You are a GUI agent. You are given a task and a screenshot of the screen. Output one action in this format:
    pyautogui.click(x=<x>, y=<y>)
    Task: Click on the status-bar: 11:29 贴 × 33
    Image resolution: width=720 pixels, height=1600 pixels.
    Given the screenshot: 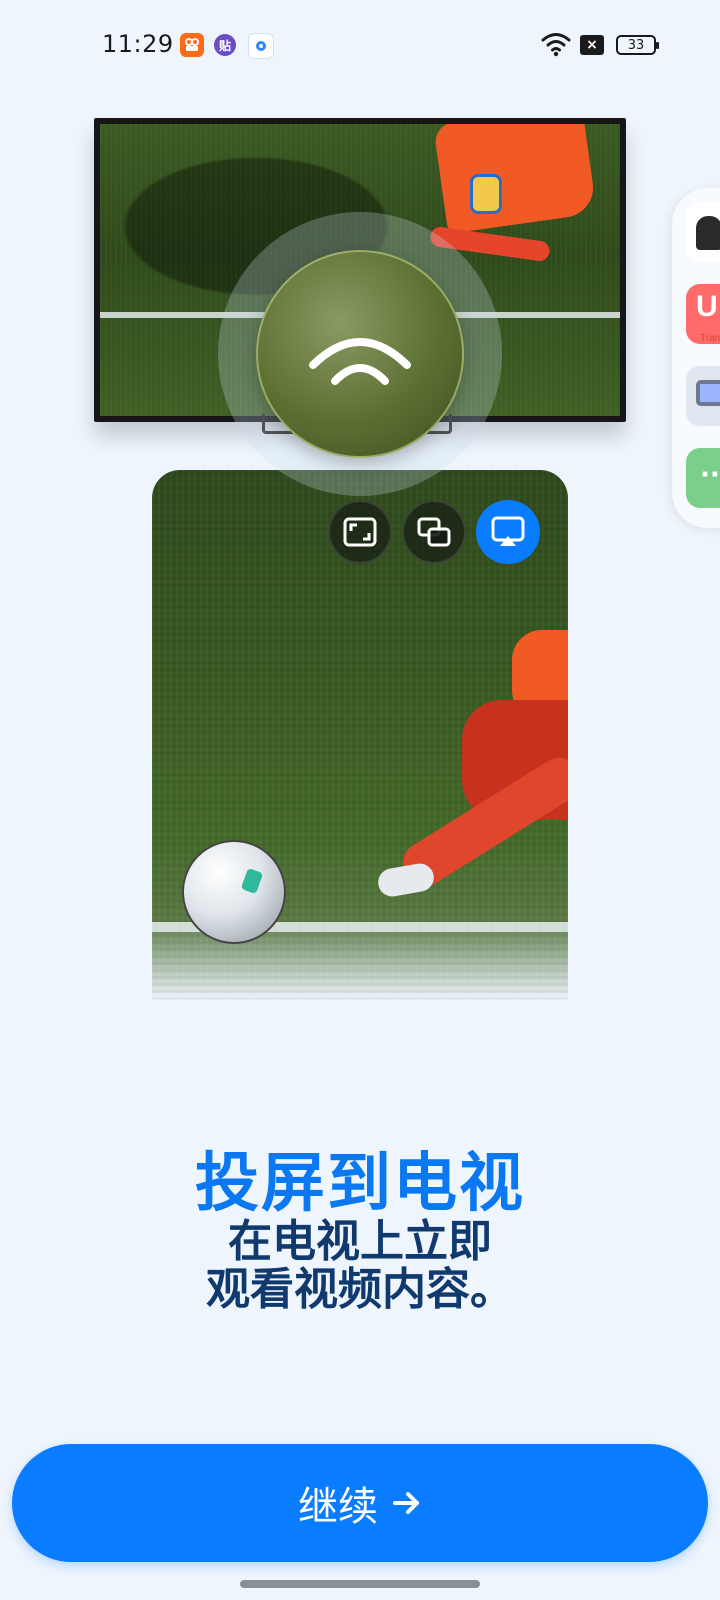 What is the action you would take?
    pyautogui.click(x=360, y=45)
    